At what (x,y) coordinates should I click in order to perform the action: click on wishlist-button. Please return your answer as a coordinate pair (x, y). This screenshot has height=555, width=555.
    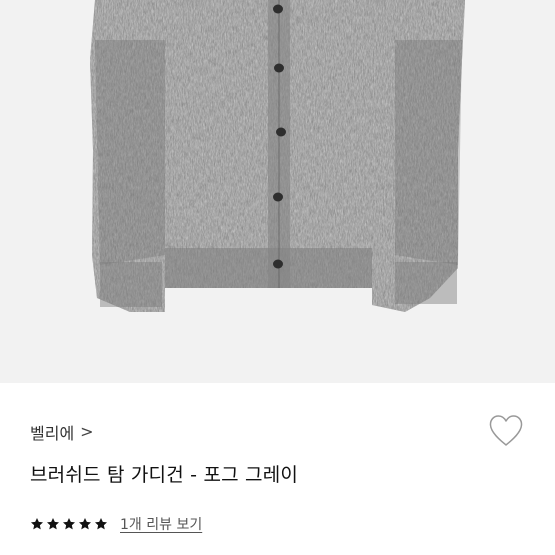
    Looking at the image, I should click on (506, 431).